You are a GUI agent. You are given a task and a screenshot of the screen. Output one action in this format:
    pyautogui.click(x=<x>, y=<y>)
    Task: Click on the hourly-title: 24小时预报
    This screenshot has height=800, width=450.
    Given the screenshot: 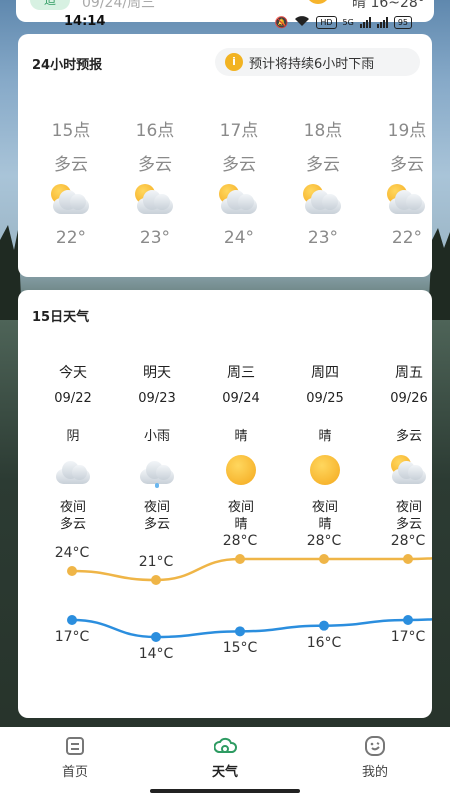 What is the action you would take?
    pyautogui.click(x=67, y=65)
    